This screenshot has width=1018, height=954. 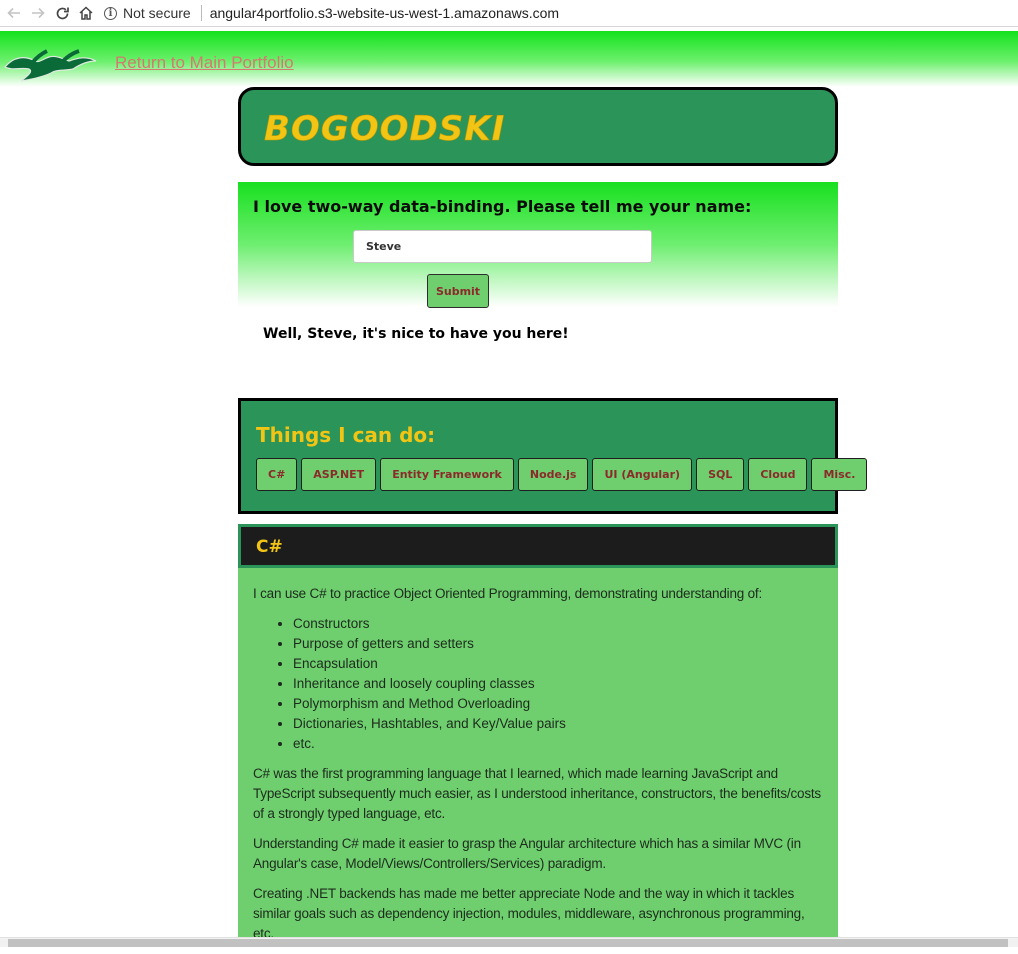 I want to click on panel-title: C#, so click(x=269, y=547).